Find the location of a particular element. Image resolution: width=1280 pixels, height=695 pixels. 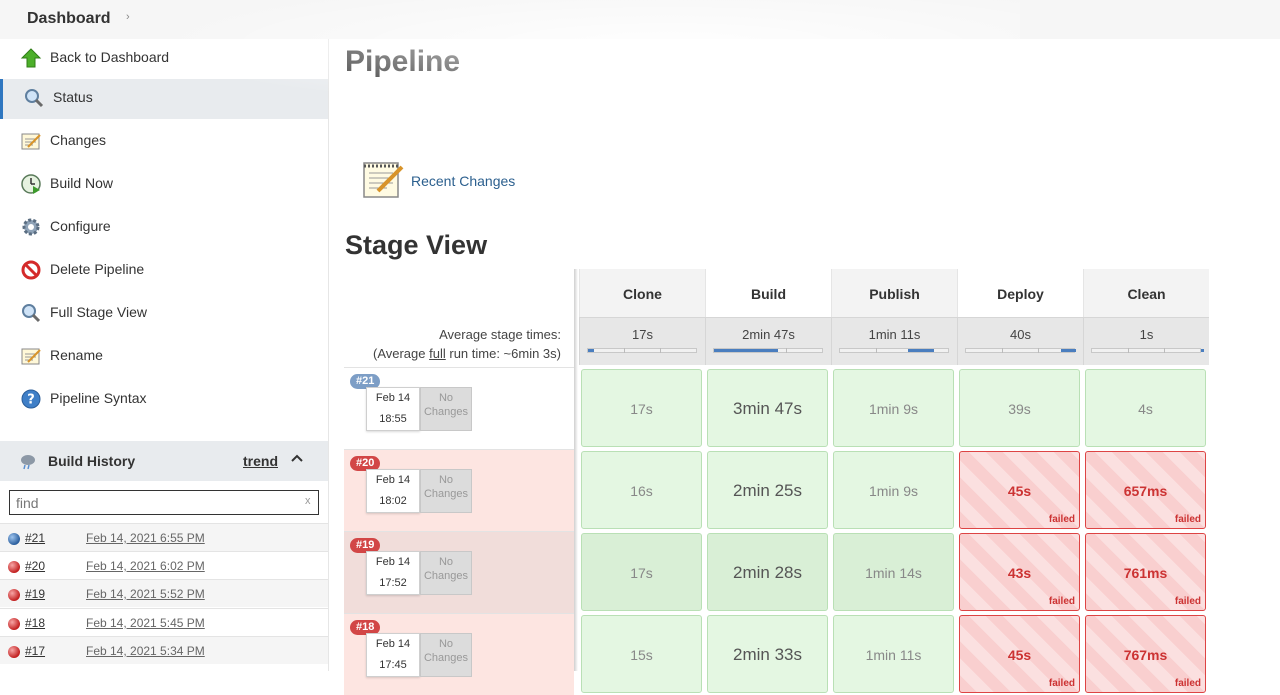

sidebar-item-label: Build Now is located at coordinates (82, 183).